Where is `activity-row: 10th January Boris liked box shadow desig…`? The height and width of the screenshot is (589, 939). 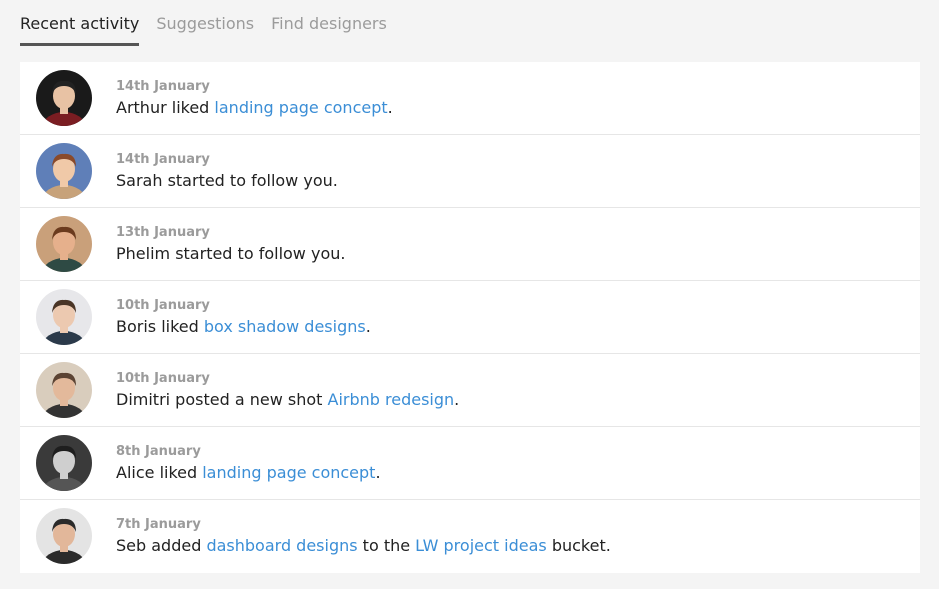
activity-row: 10th January Boris liked box shadow desig… is located at coordinates (470, 317).